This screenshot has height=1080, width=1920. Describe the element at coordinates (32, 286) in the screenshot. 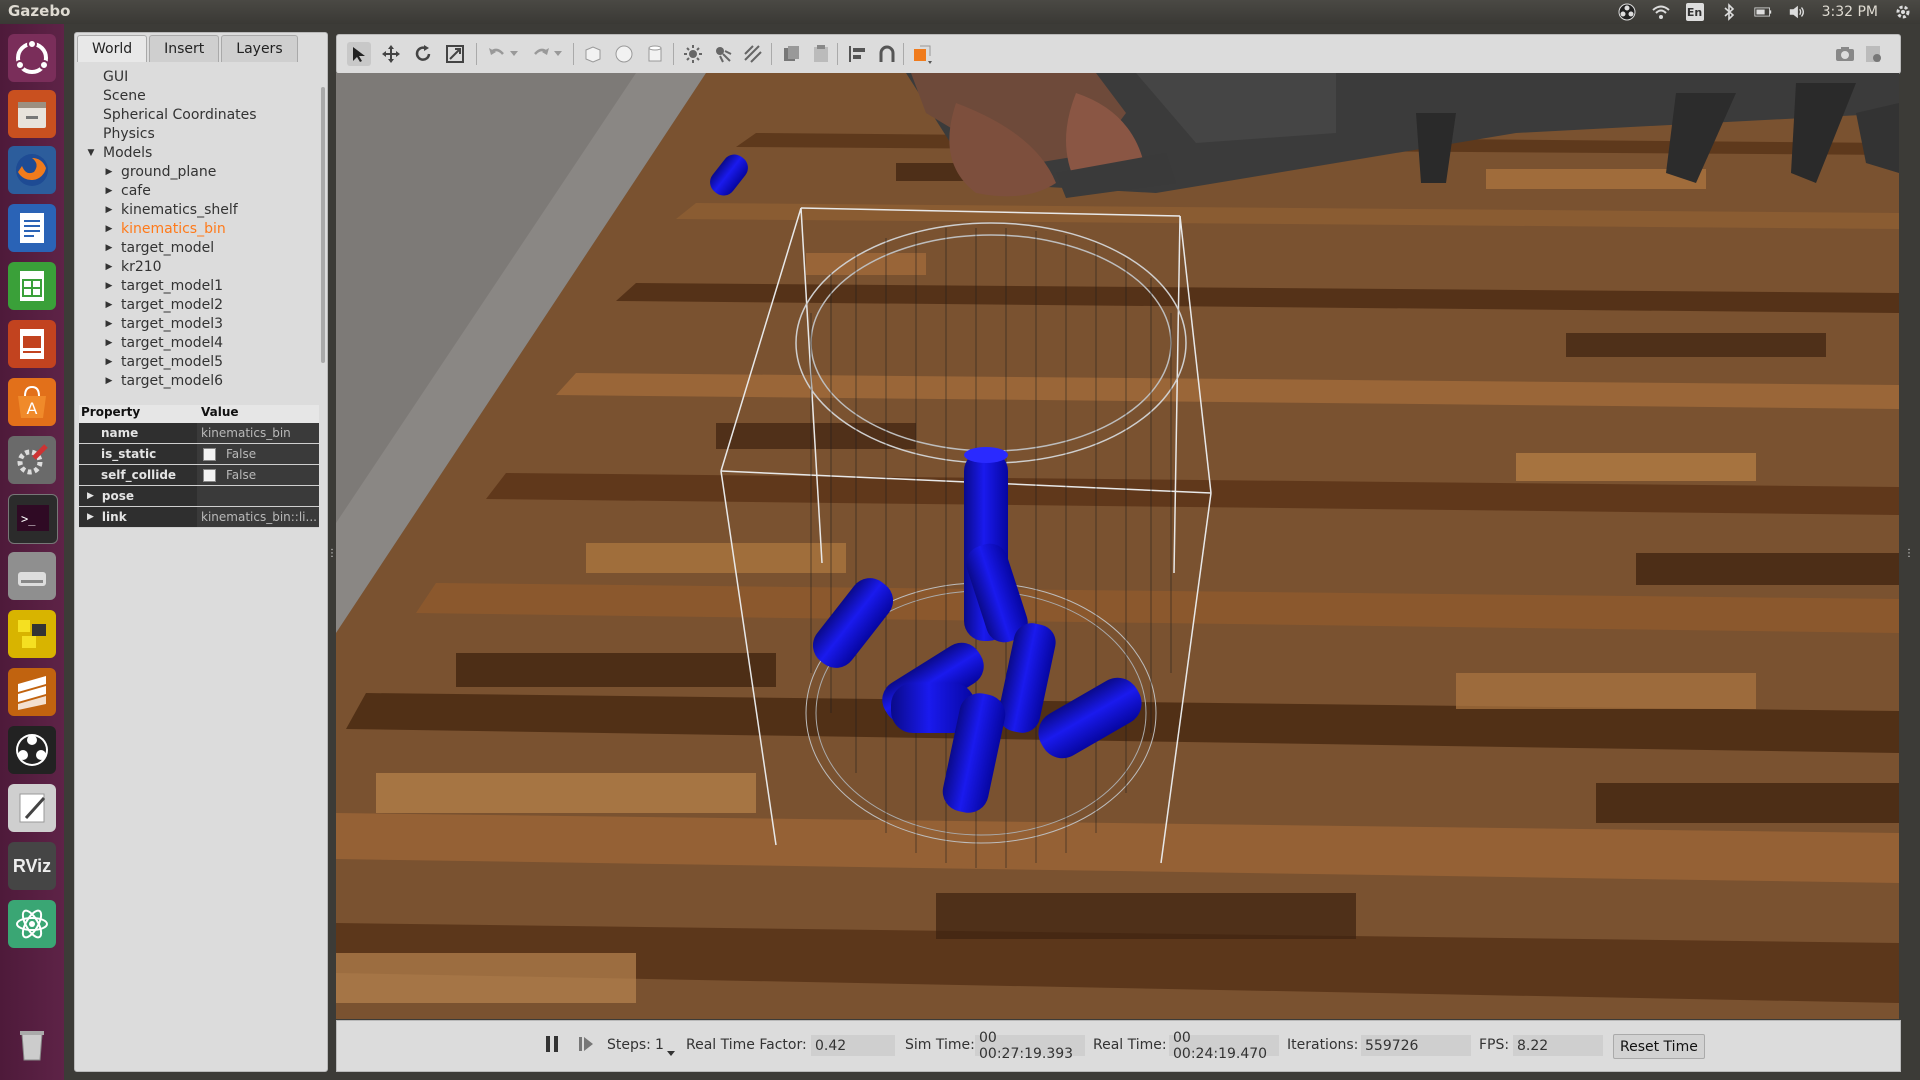

I see `calc-icon` at that location.